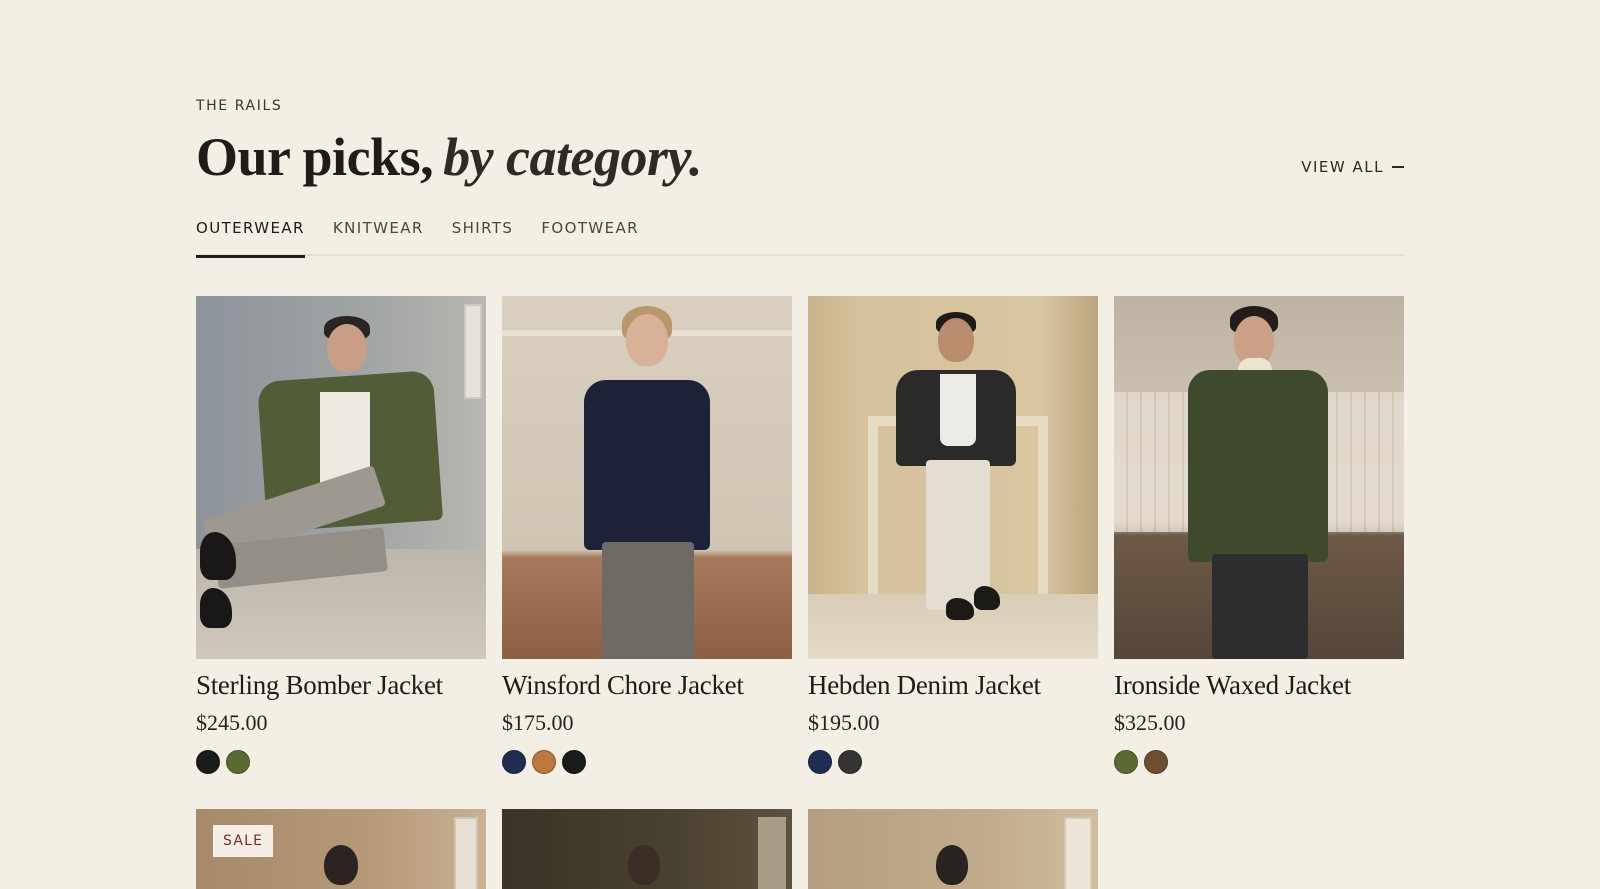 This screenshot has width=1600, height=889. I want to click on product-card: Hebden Denim Jacket $195.00, so click(953, 535).